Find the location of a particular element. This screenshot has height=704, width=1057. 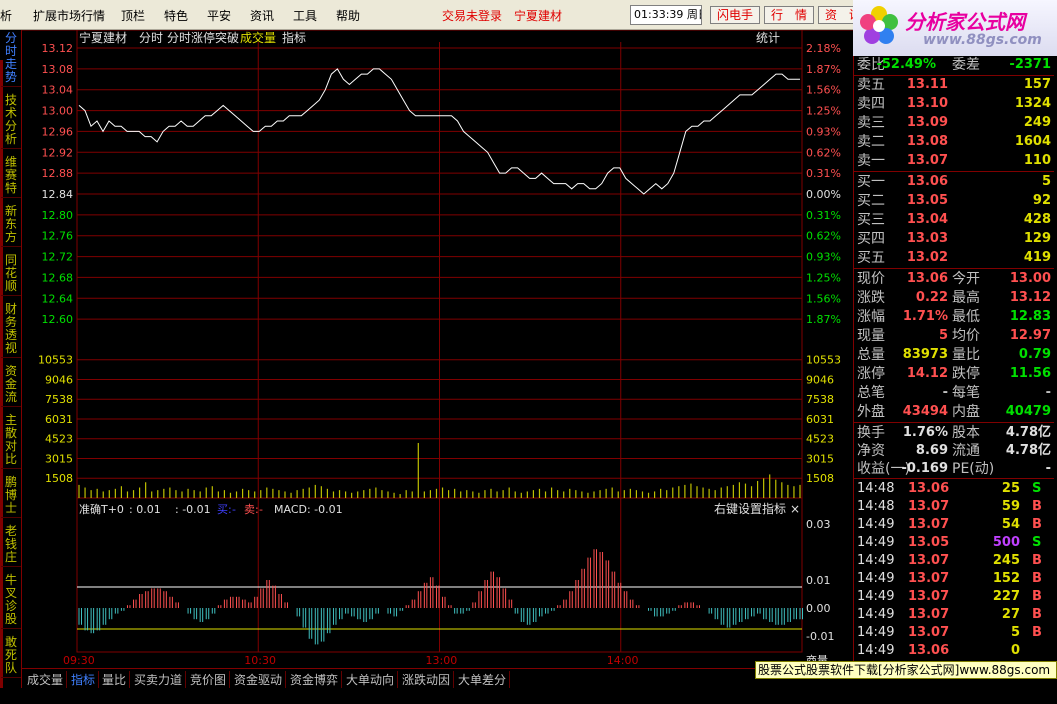

fund-value-2: 4.78亿 is located at coordinates (1028, 450).